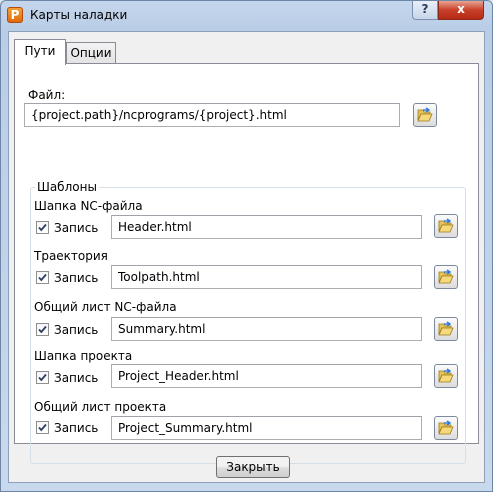 This screenshot has height=492, width=493. Describe the element at coordinates (246, 16) in the screenshot. I see `title-bar: P Карты наладки ? x` at that location.